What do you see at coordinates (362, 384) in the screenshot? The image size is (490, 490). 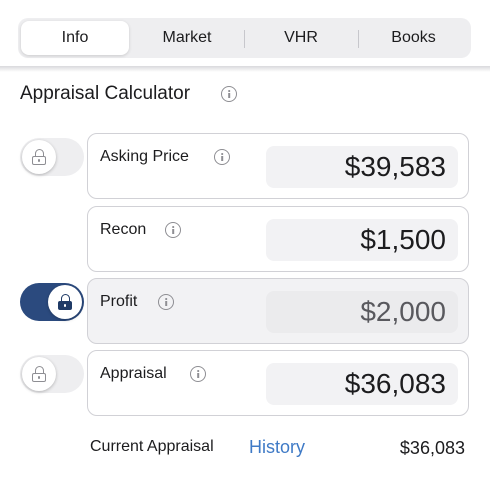 I see `appraisal-field: $36,083` at bounding box center [362, 384].